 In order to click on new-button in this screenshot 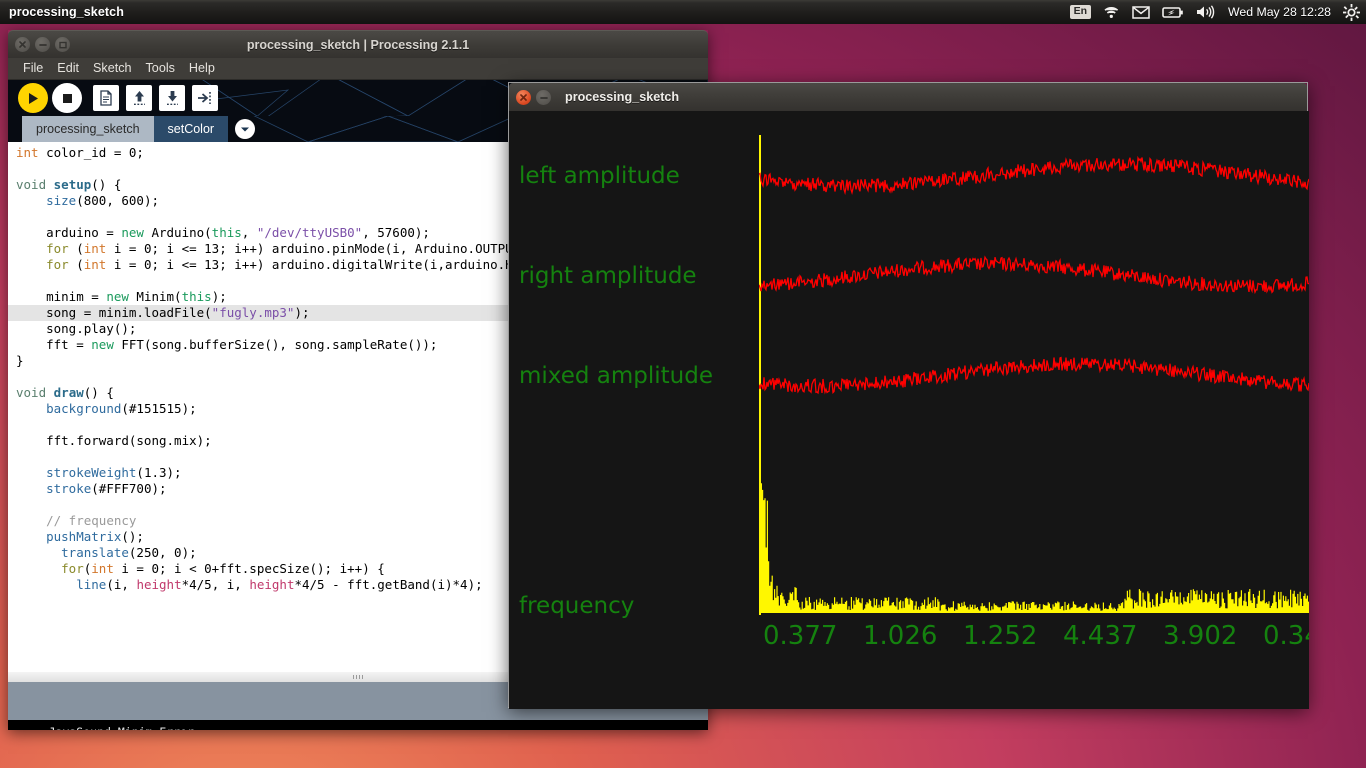, I will do `click(106, 98)`.